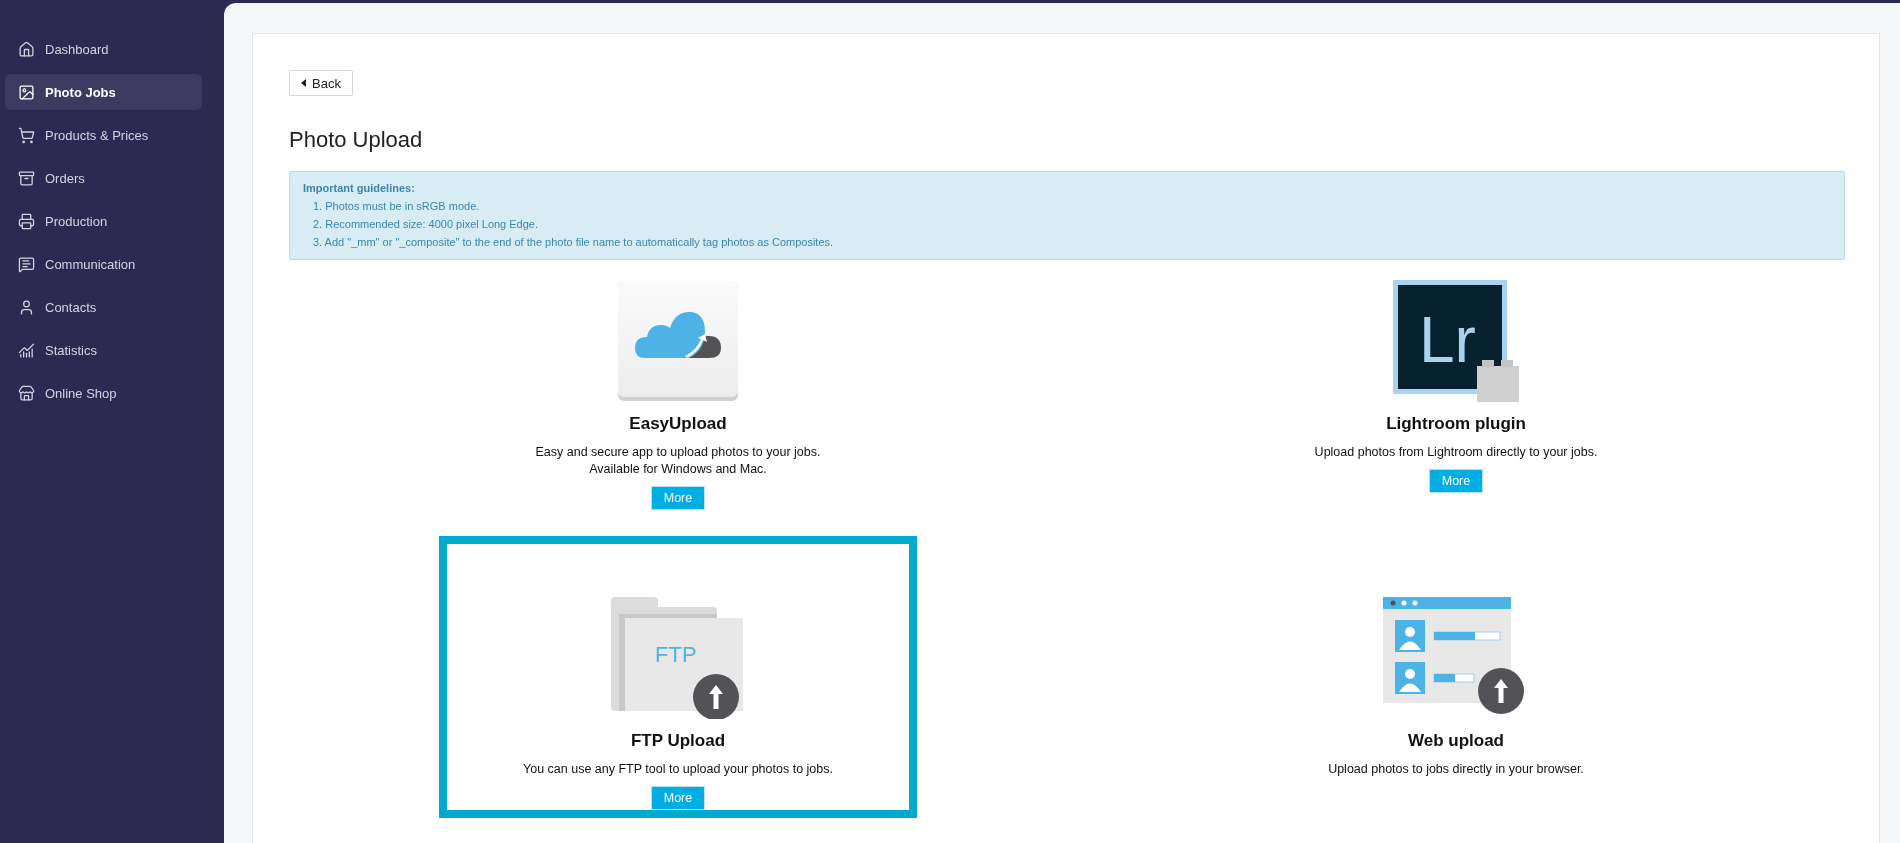  Describe the element at coordinates (1456, 769) in the screenshot. I see `option-description: Upload photos to jobs directly in your browser.` at that location.